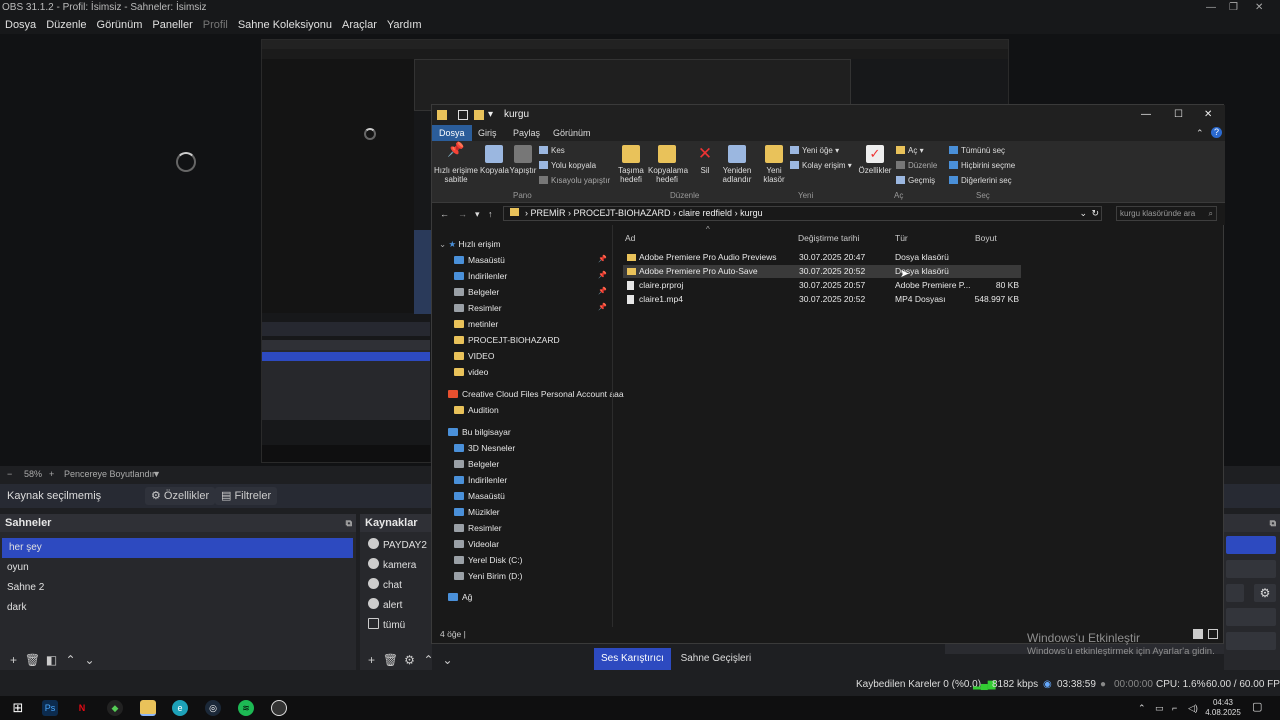  I want to click on battery-icon: ▭, so click(1159, 708).